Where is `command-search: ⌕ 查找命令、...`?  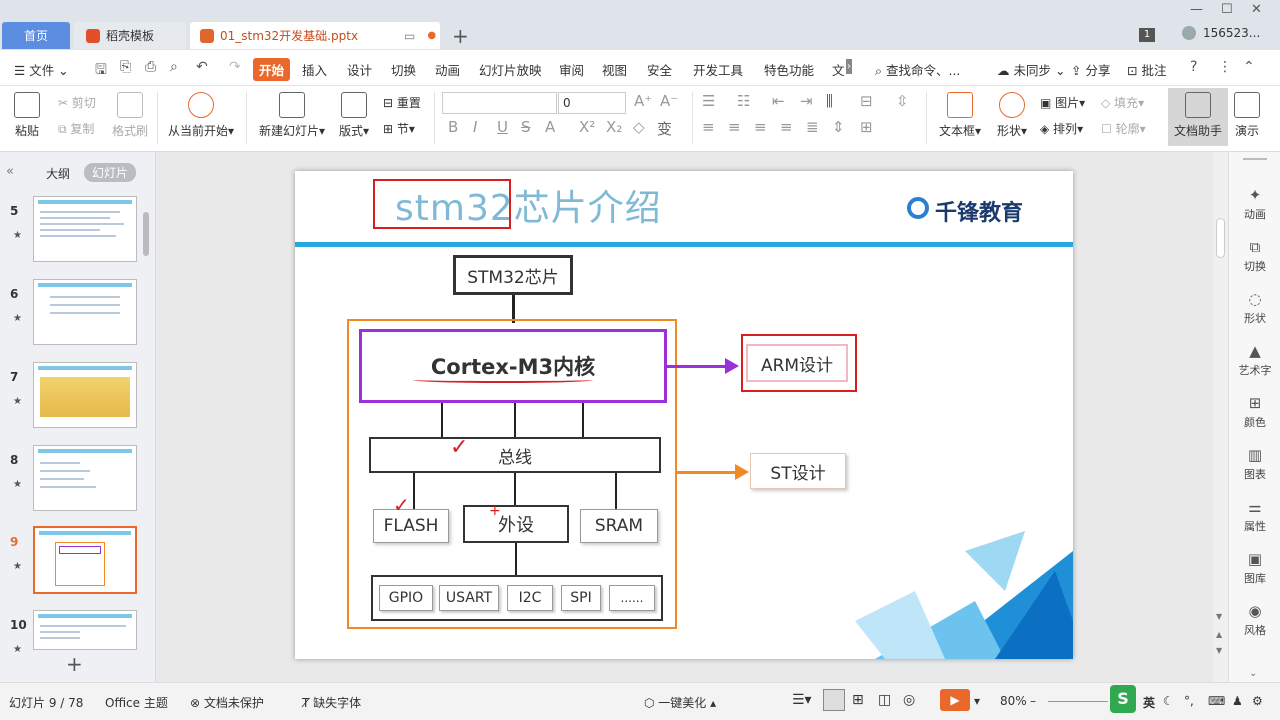 command-search: ⌕ 查找命令、... is located at coordinates (917, 69).